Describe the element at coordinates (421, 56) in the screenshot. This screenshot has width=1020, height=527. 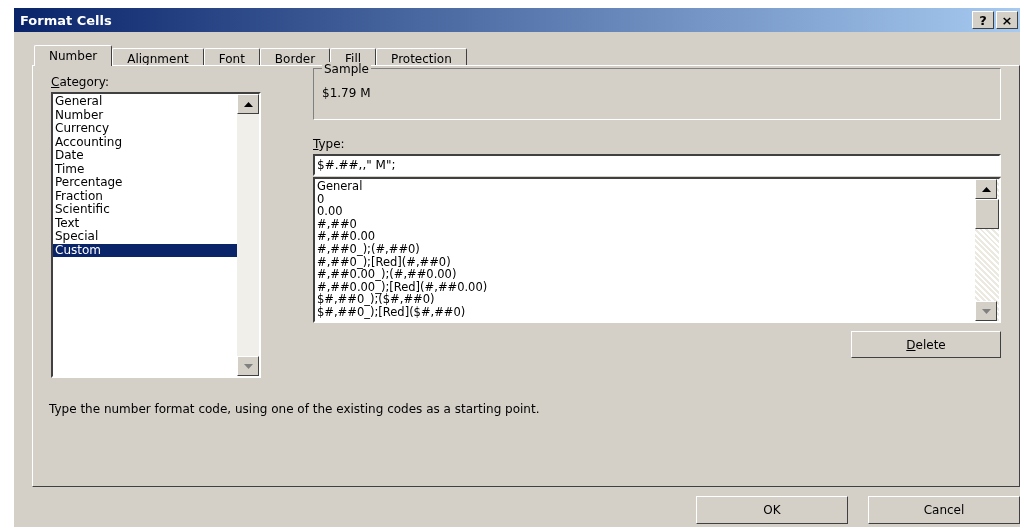
I see `tab: Protection` at that location.